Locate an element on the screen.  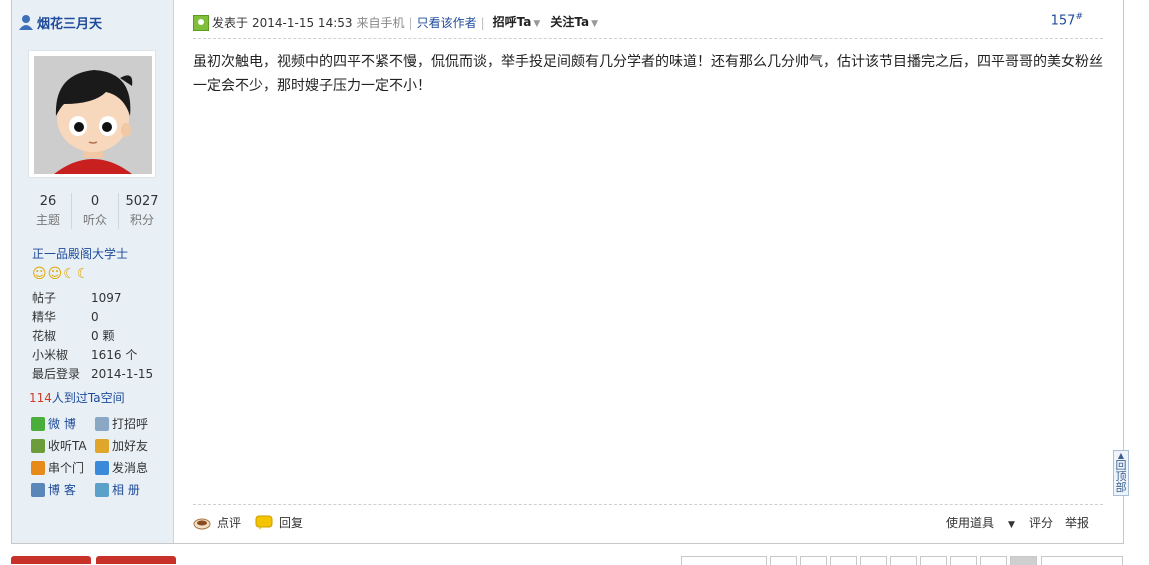
stat-points: 5027 积分 is located at coordinates (141, 211).